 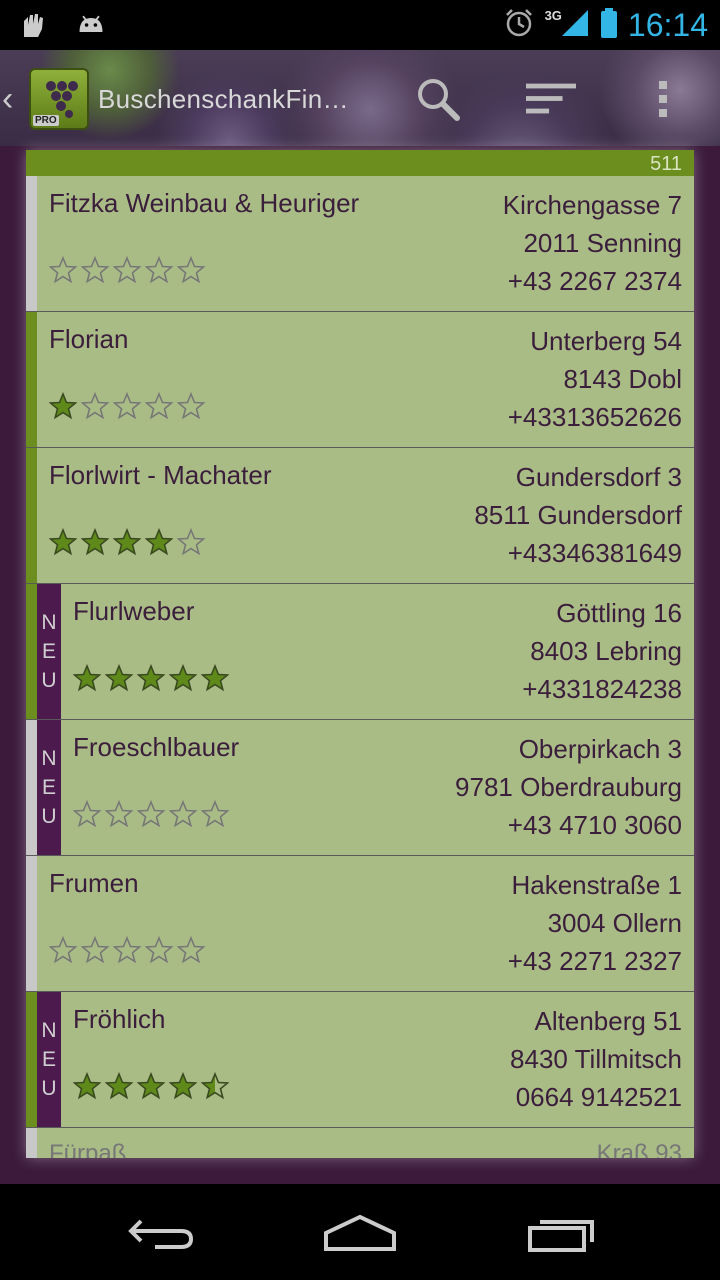 What do you see at coordinates (360, 163) in the screenshot?
I see `result-count: 511` at bounding box center [360, 163].